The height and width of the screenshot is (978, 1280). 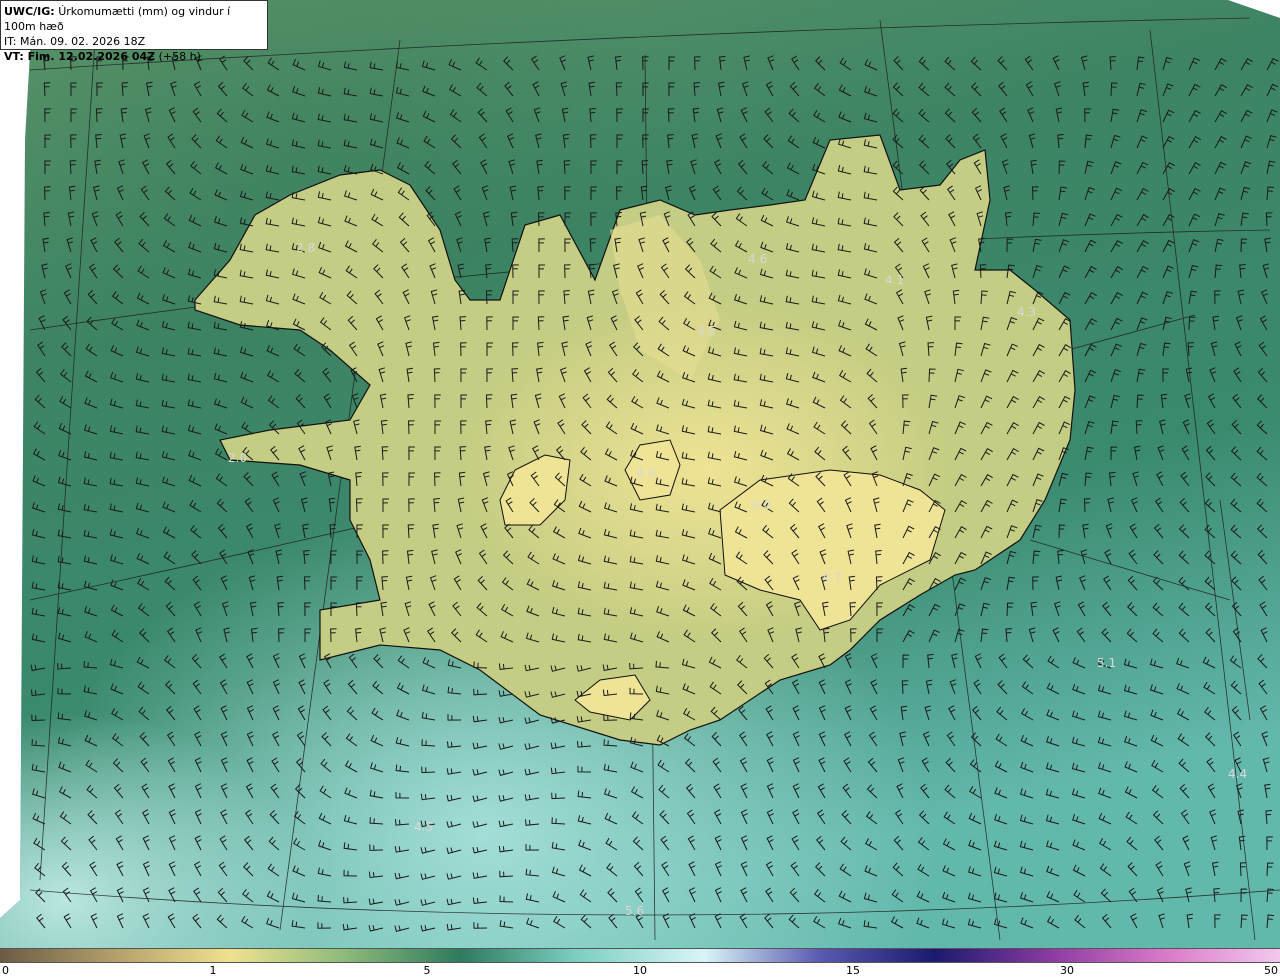 What do you see at coordinates (237, 458) in the screenshot?
I see `value-label: 2.0` at bounding box center [237, 458].